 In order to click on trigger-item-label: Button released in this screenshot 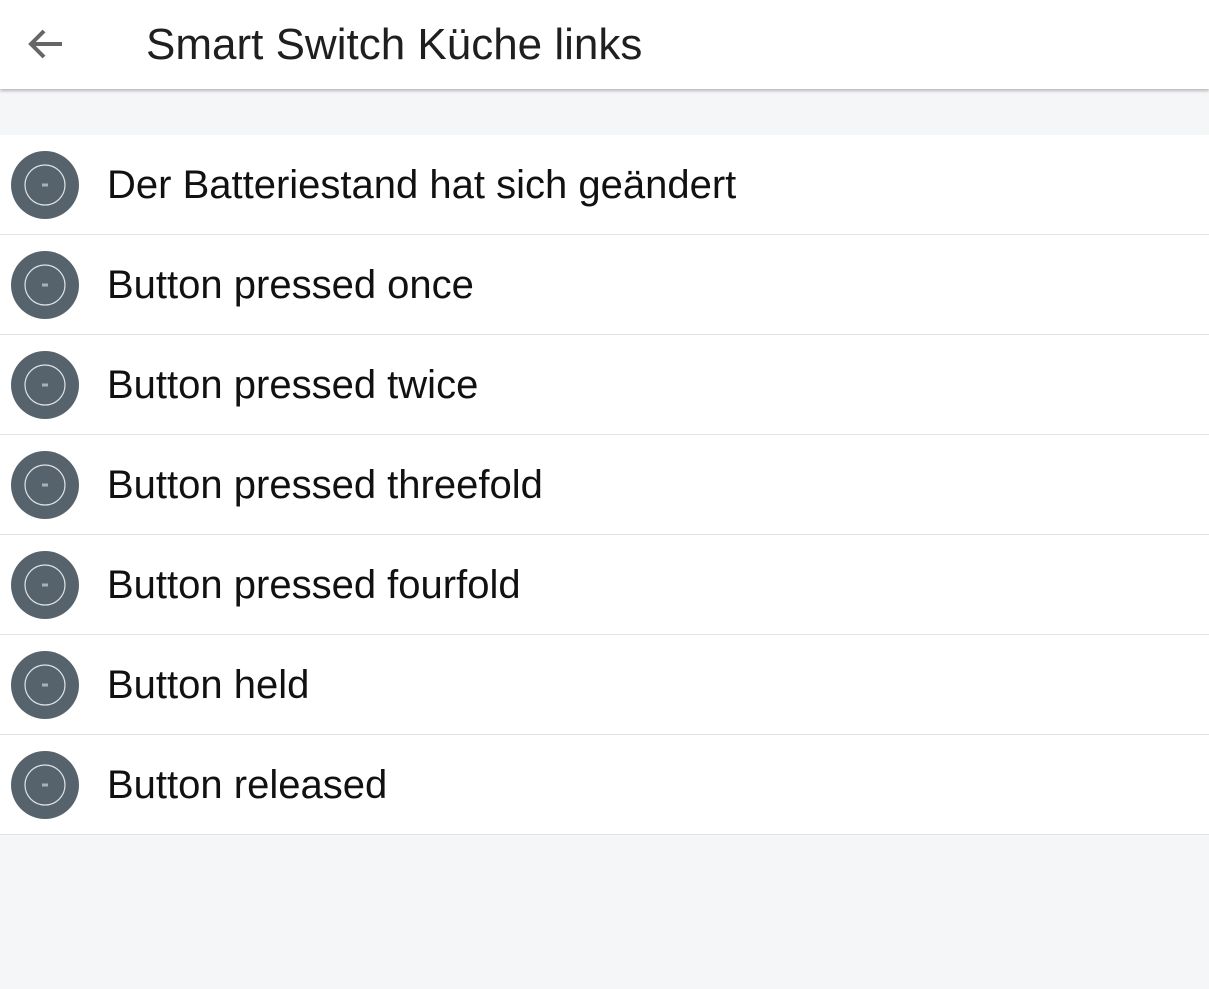, I will do `click(247, 785)`.